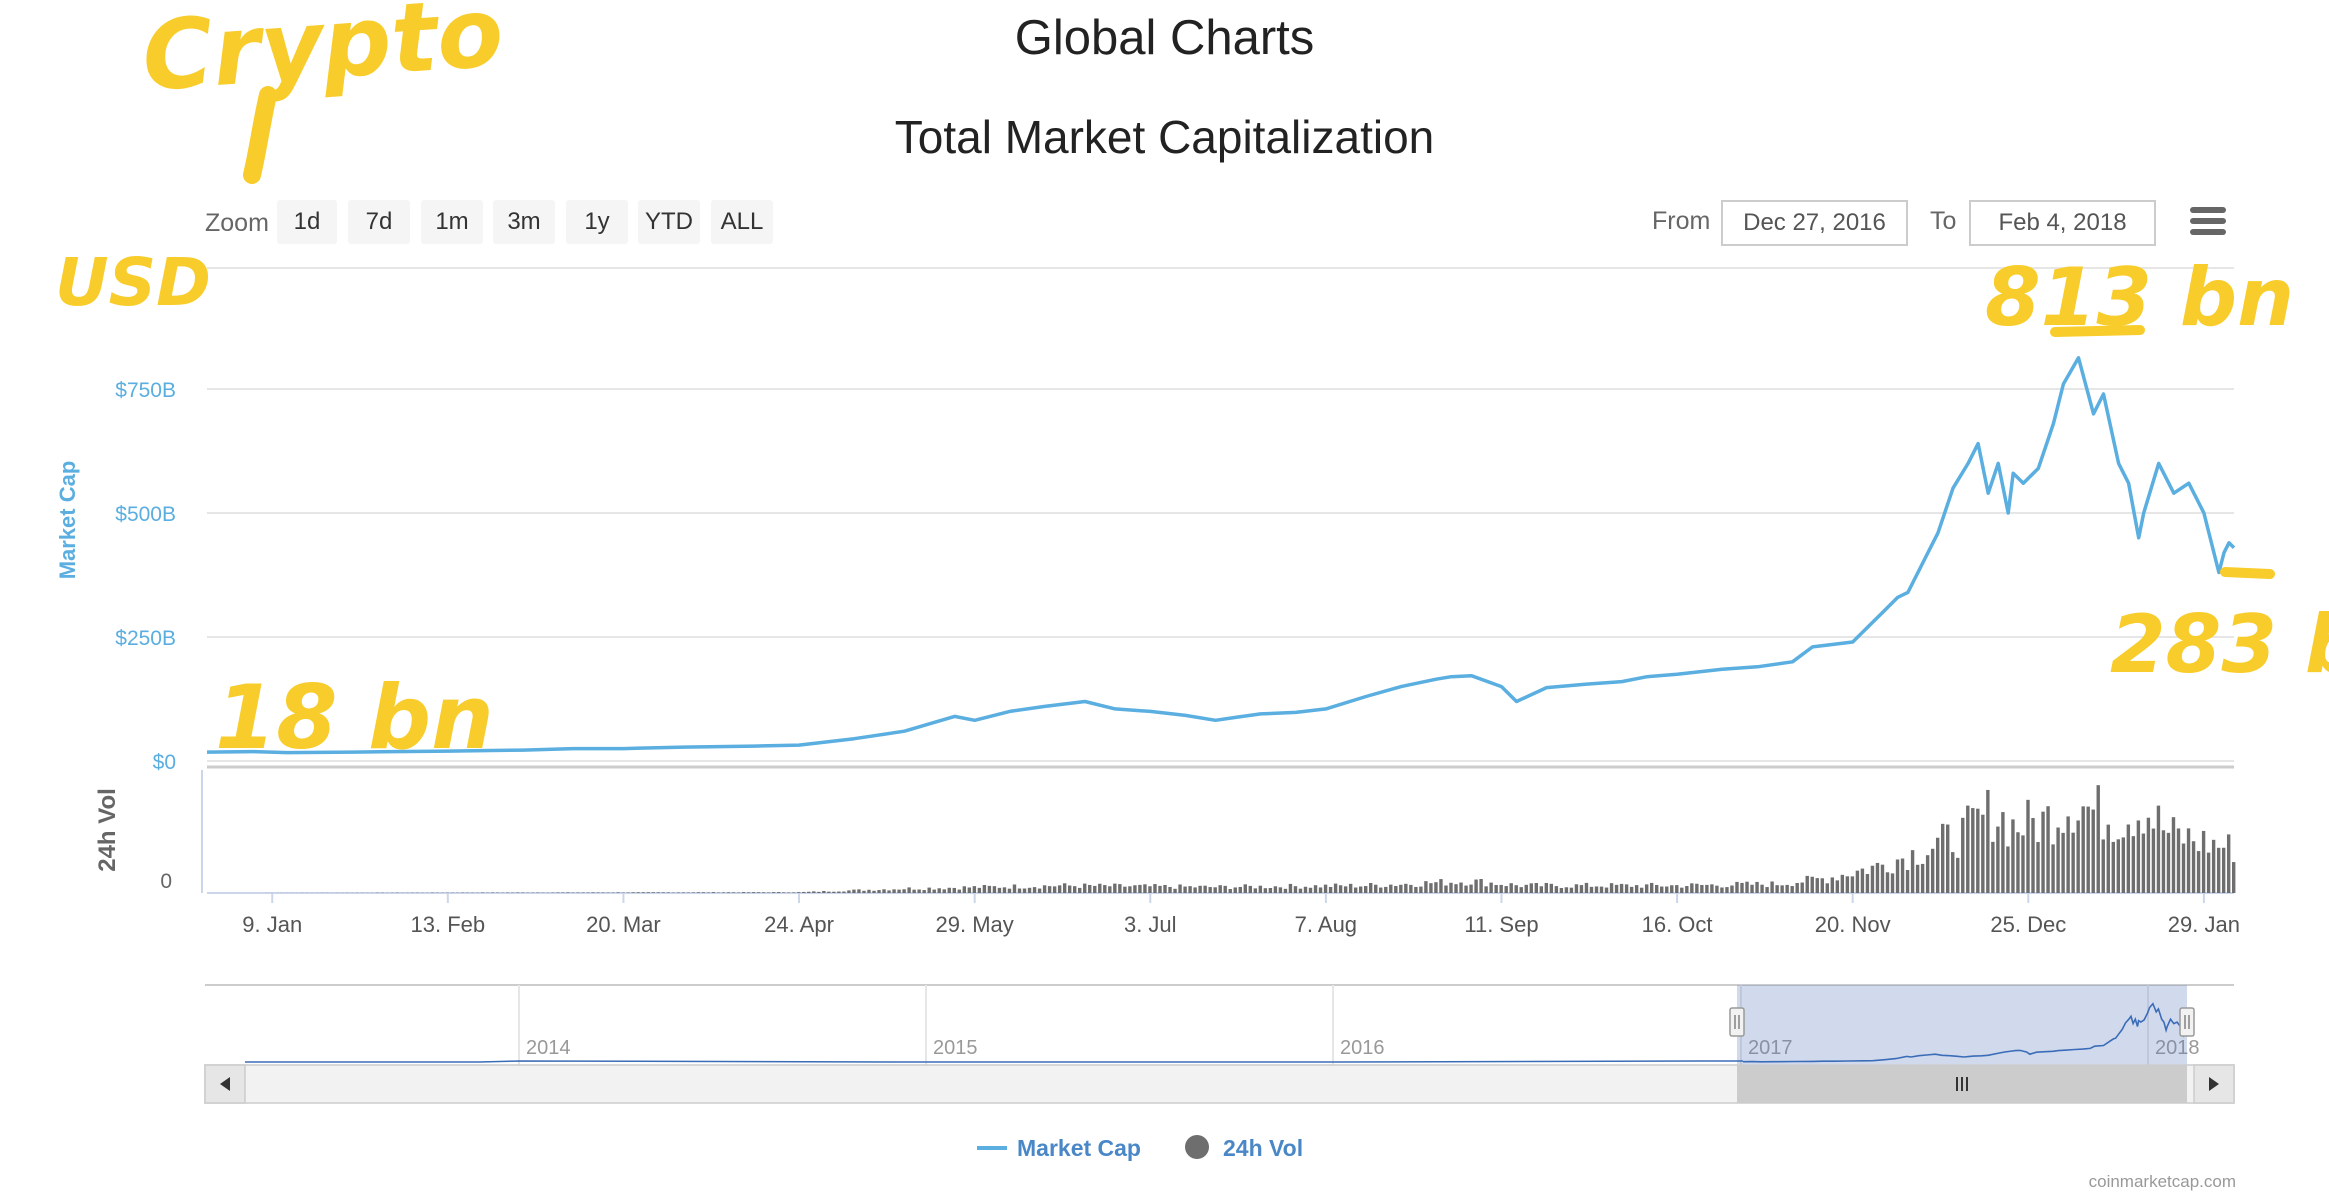 The image size is (2329, 1192). Describe the element at coordinates (1362, 1048) in the screenshot. I see `navigator-year-label: 2016` at that location.